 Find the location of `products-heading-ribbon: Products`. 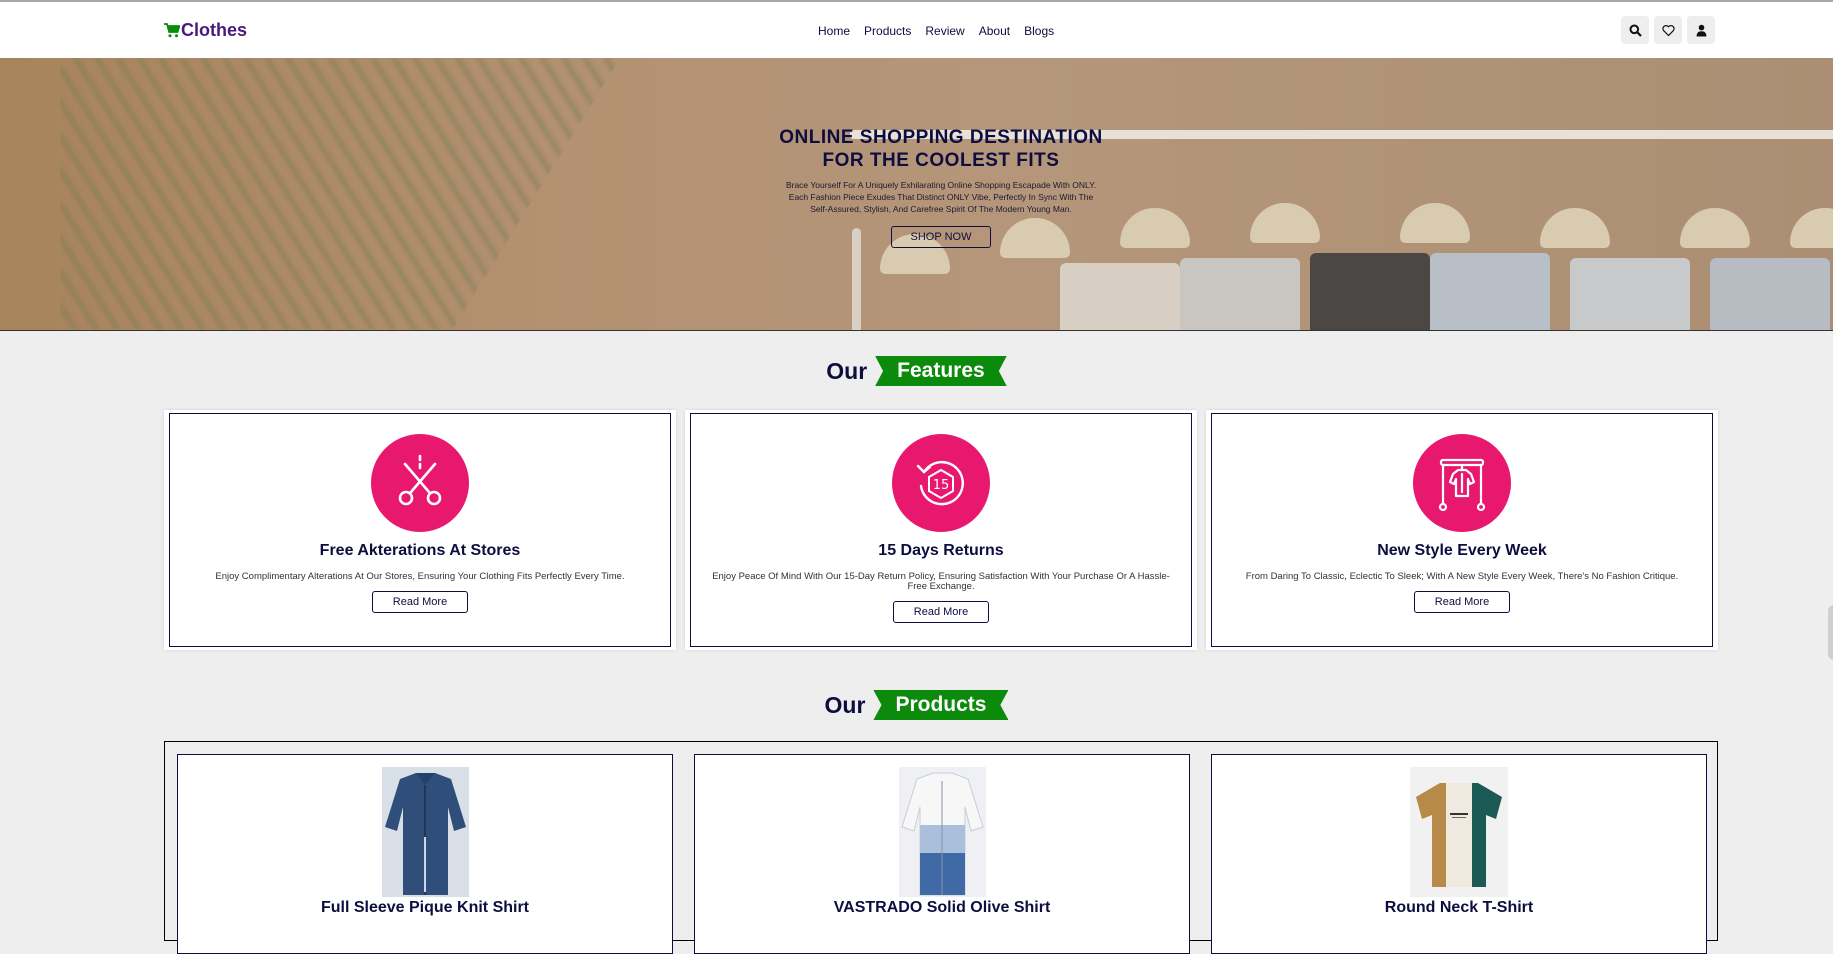

products-heading-ribbon: Products is located at coordinates (941, 705).